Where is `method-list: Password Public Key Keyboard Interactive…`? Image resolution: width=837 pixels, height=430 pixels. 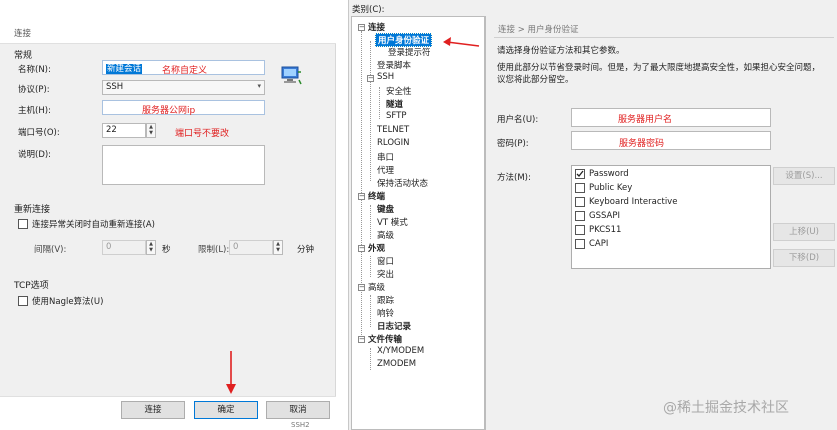 method-list: Password Public Key Keyboard Interactive… is located at coordinates (671, 217).